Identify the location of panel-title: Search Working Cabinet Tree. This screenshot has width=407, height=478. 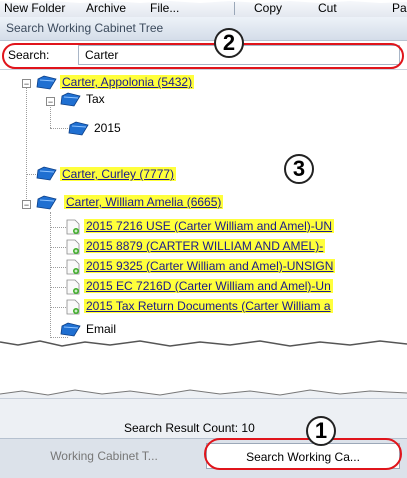
(85, 28).